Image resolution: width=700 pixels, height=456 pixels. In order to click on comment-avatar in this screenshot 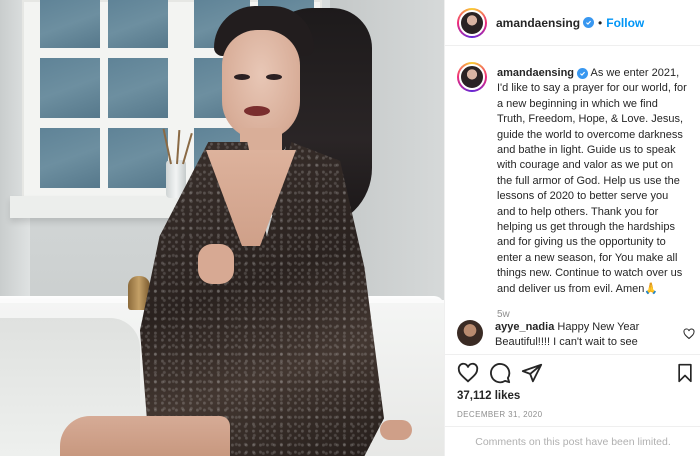, I will do `click(470, 333)`.